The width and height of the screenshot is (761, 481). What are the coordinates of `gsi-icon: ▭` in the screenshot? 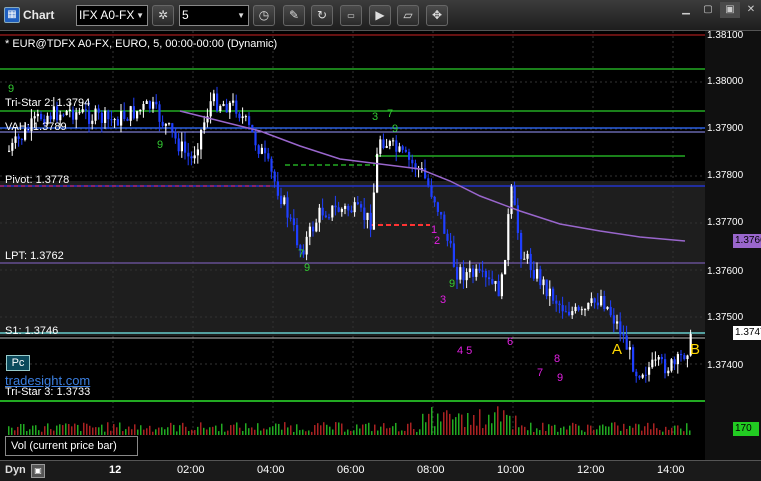 It's located at (351, 15).